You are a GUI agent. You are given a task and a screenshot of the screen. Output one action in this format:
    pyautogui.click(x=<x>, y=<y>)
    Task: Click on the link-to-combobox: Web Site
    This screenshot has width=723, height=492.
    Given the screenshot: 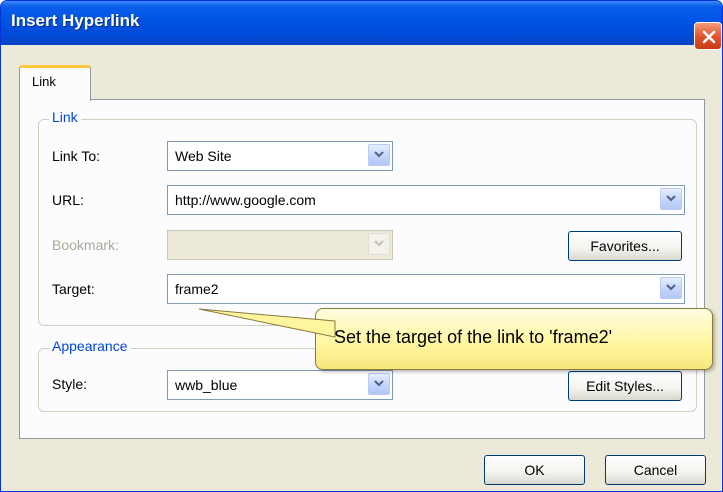 What is the action you would take?
    pyautogui.click(x=280, y=156)
    